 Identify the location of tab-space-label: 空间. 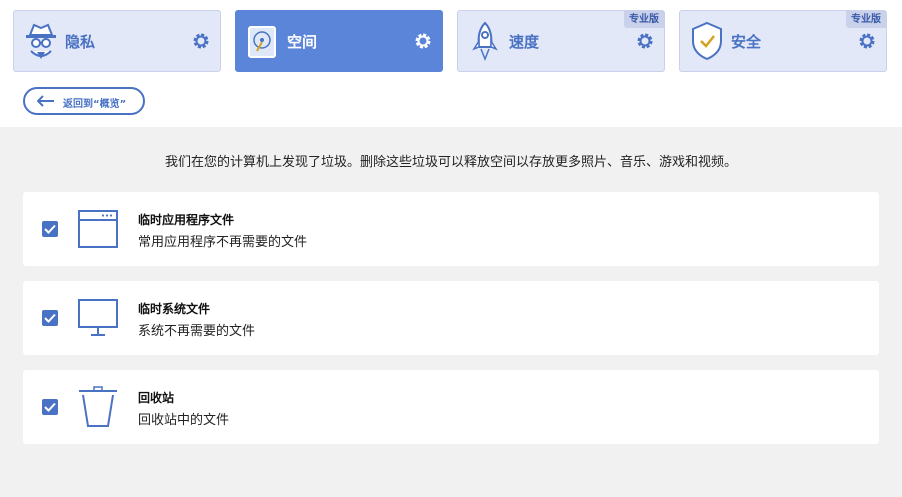
(302, 42).